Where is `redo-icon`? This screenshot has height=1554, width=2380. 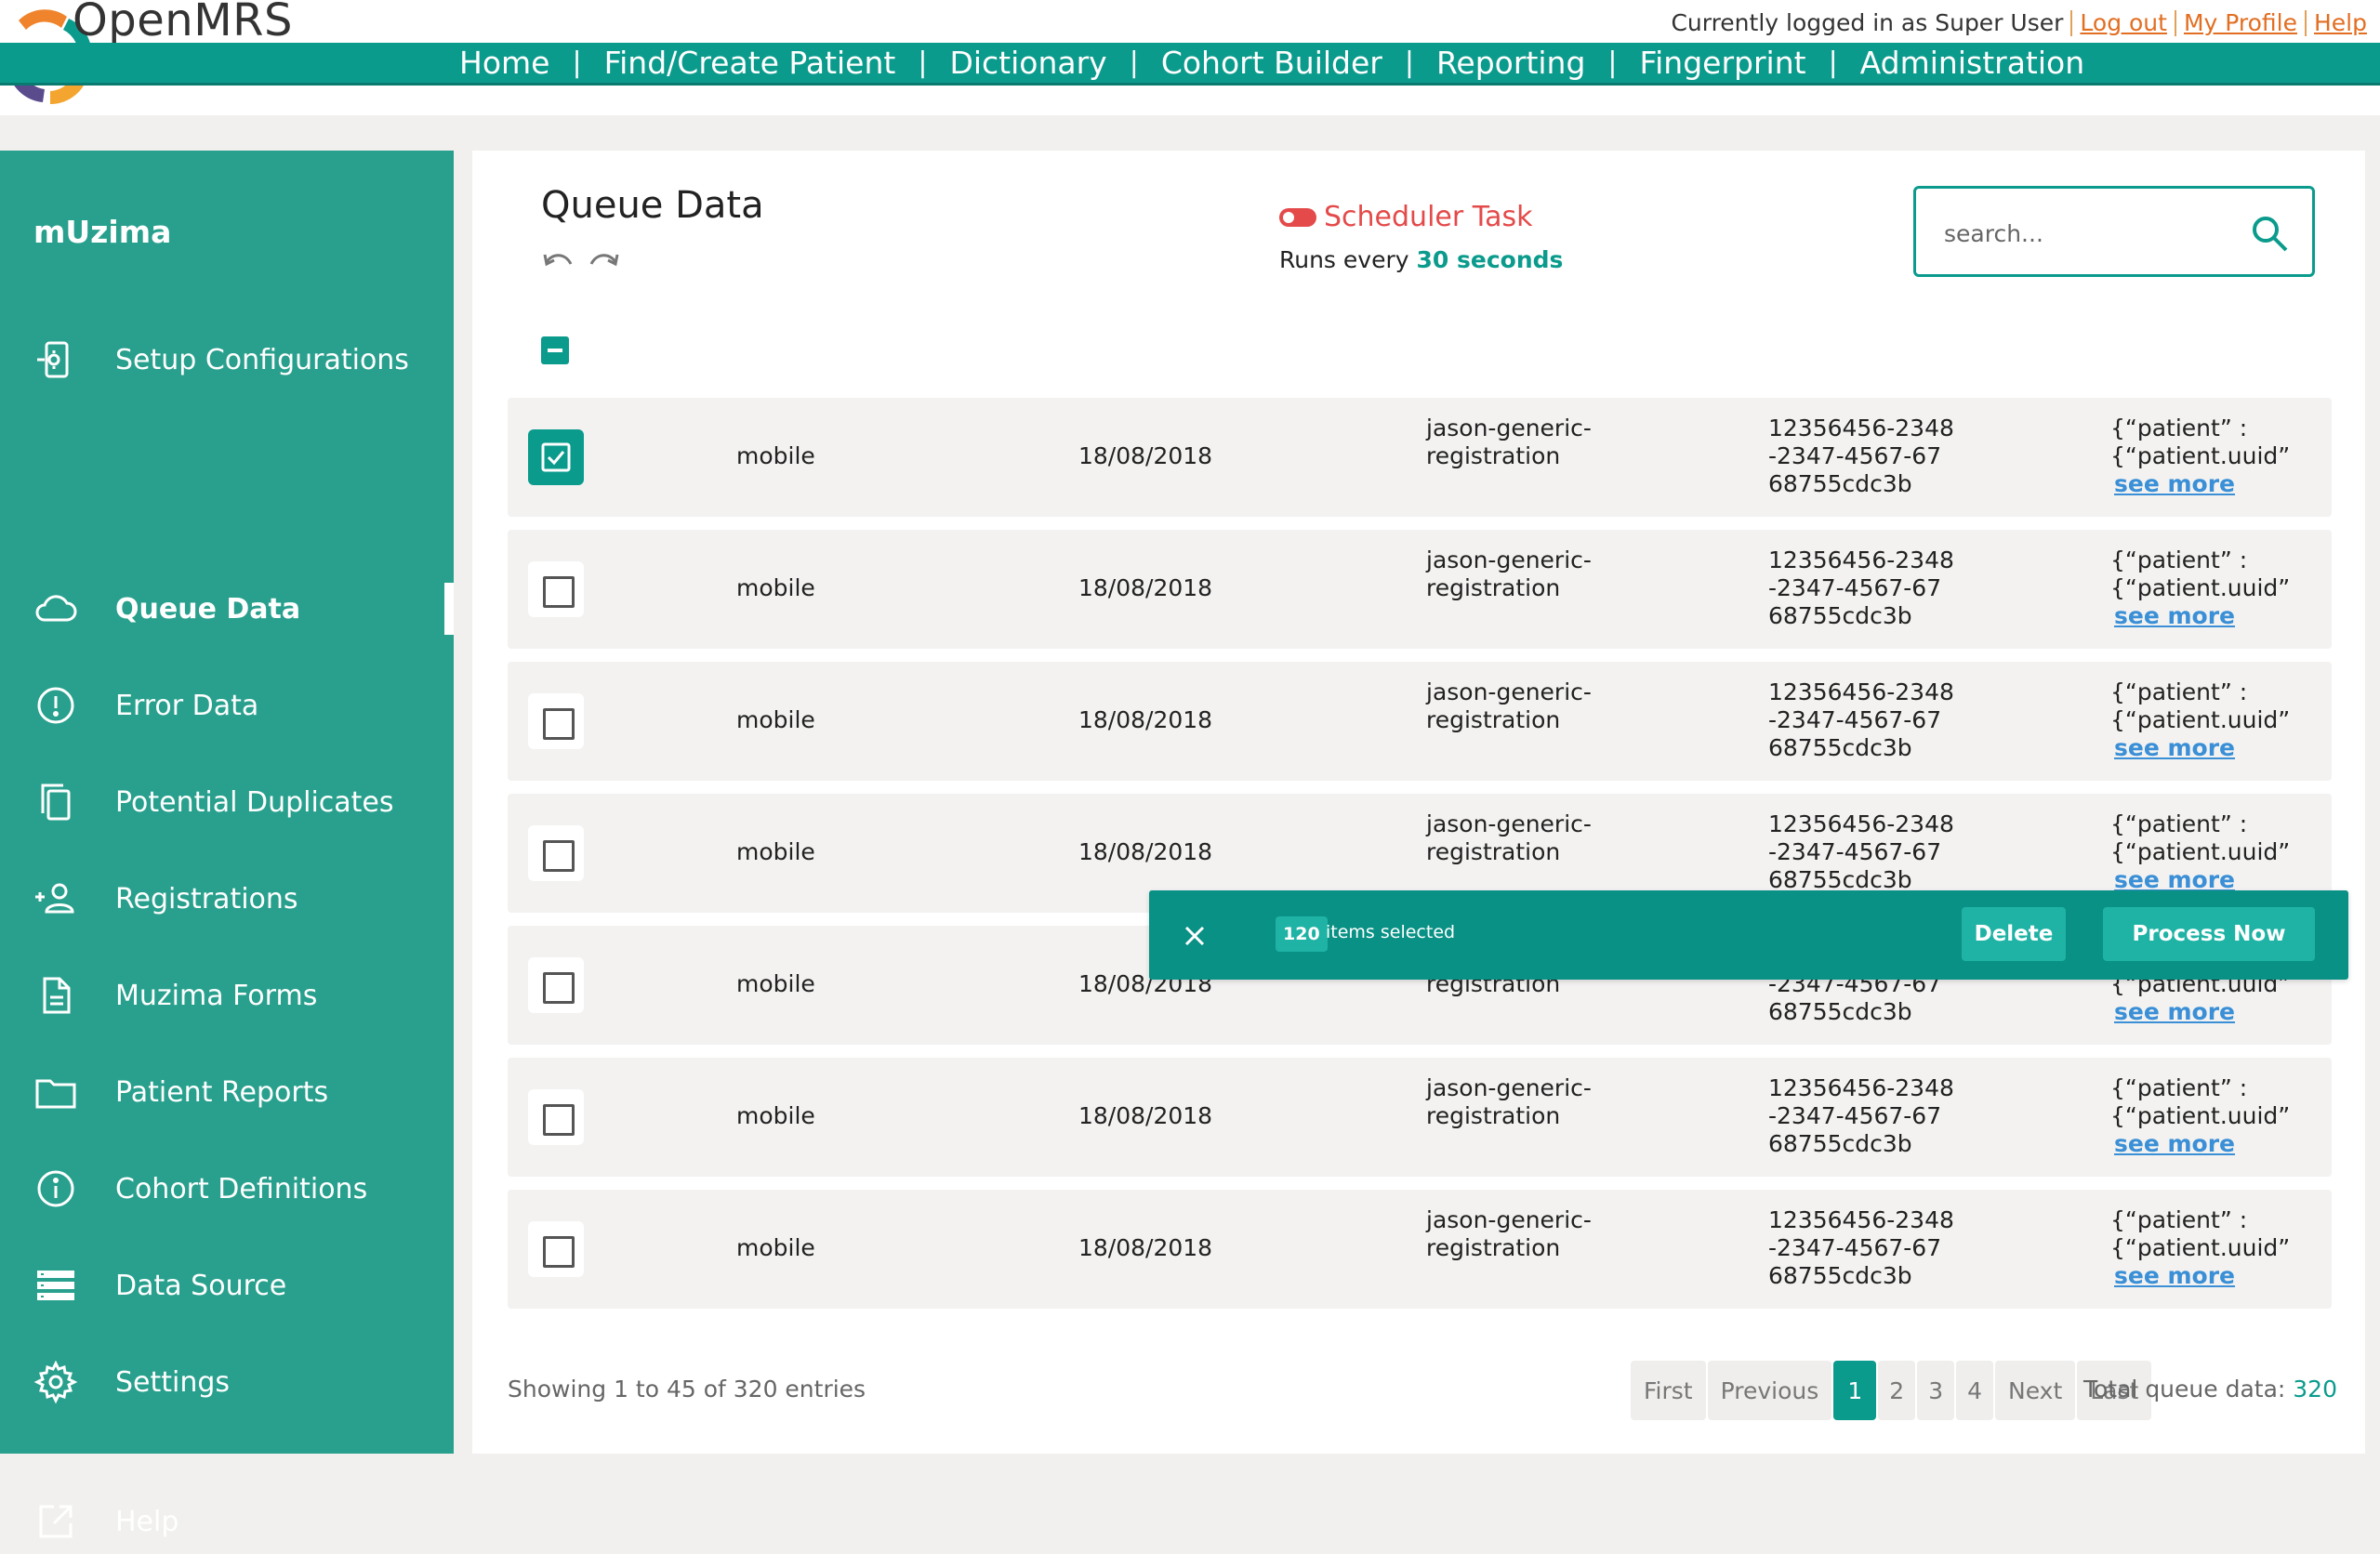 redo-icon is located at coordinates (604, 259).